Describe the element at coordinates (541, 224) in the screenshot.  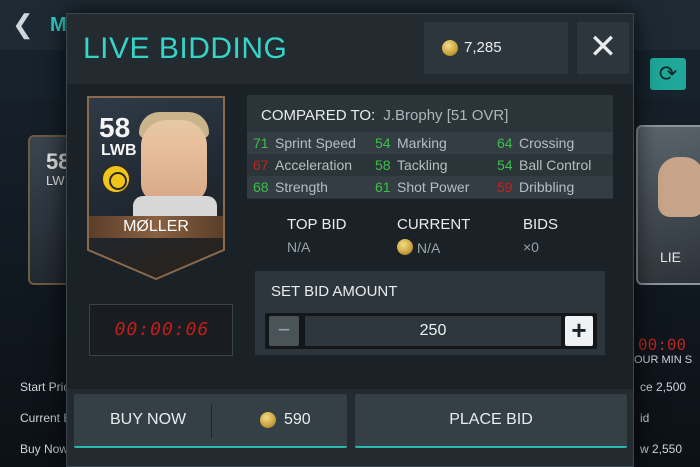
I see `bids-label: BIDS` at that location.